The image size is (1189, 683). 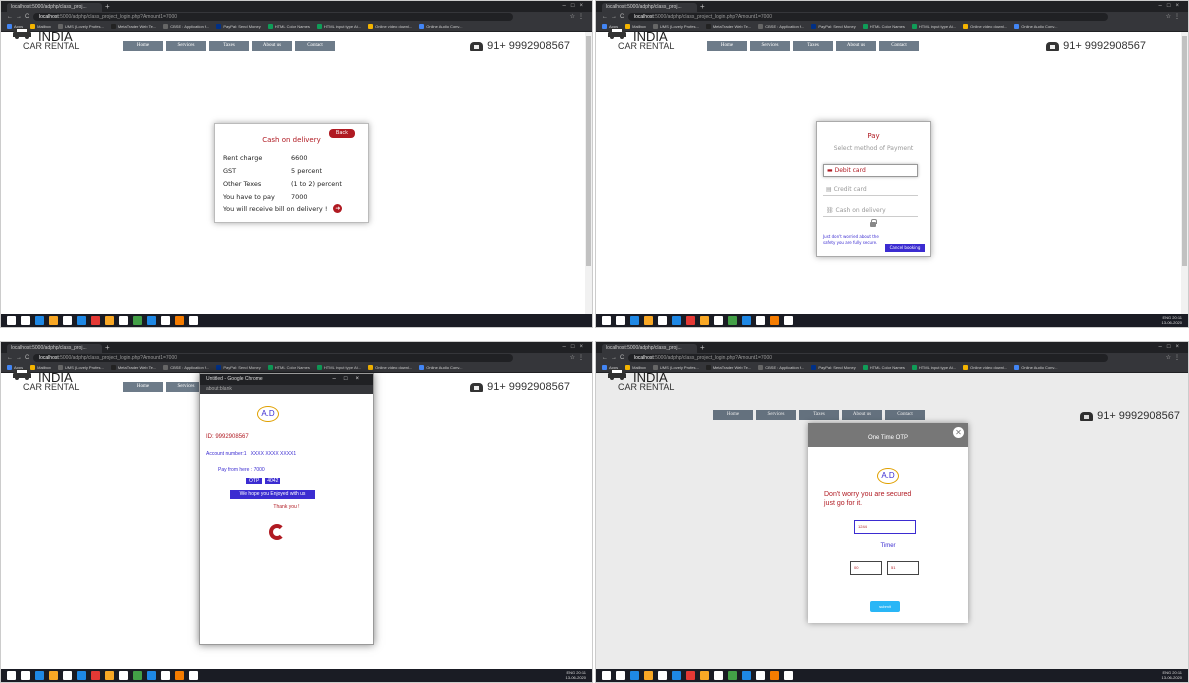 What do you see at coordinates (885, 527) in the screenshot?
I see `otp-input: 1244` at bounding box center [885, 527].